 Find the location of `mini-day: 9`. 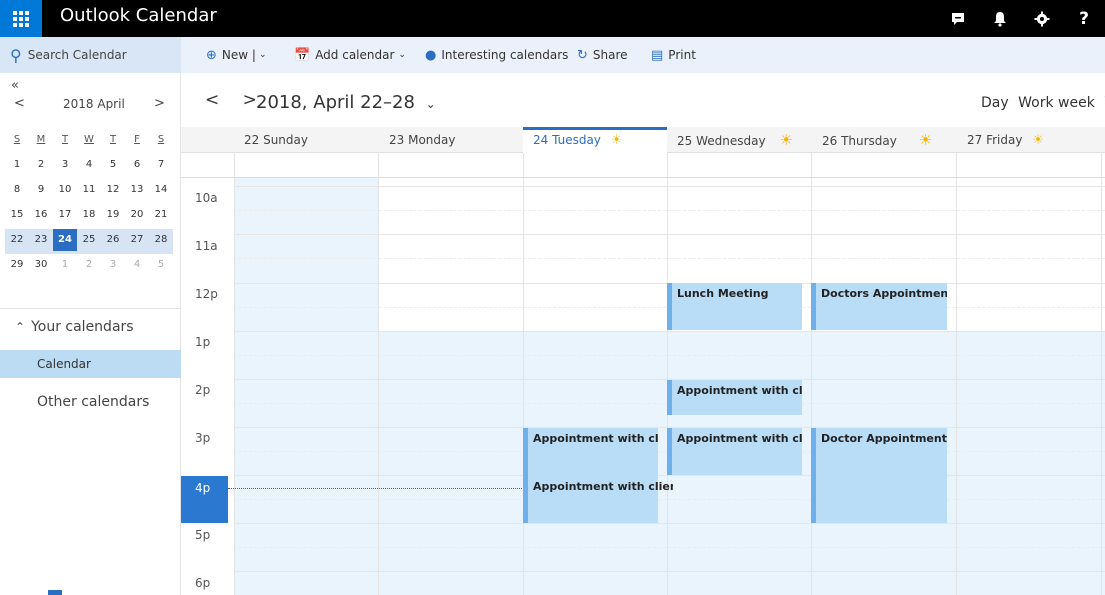

mini-day: 9 is located at coordinates (41, 190).